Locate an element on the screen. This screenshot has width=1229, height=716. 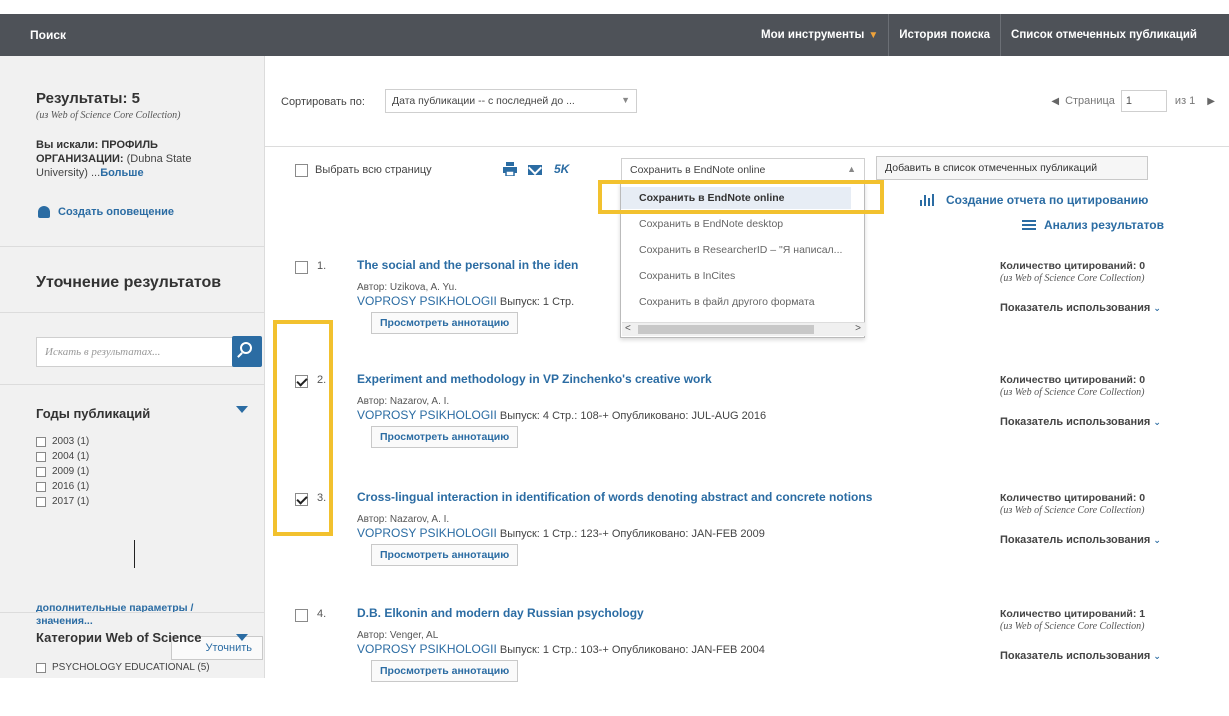
sort-select: Дата публикации -- с последней до ... ▼ is located at coordinates (511, 101).